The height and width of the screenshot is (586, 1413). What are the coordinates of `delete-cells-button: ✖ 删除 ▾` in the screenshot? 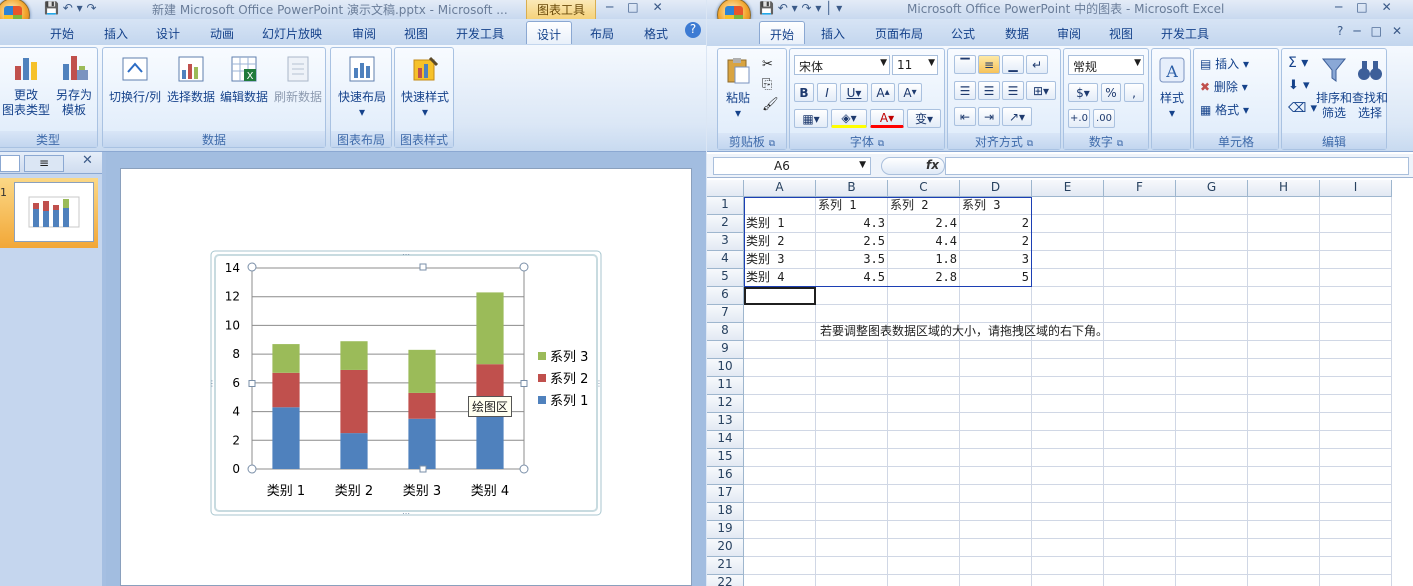 It's located at (1224, 86).